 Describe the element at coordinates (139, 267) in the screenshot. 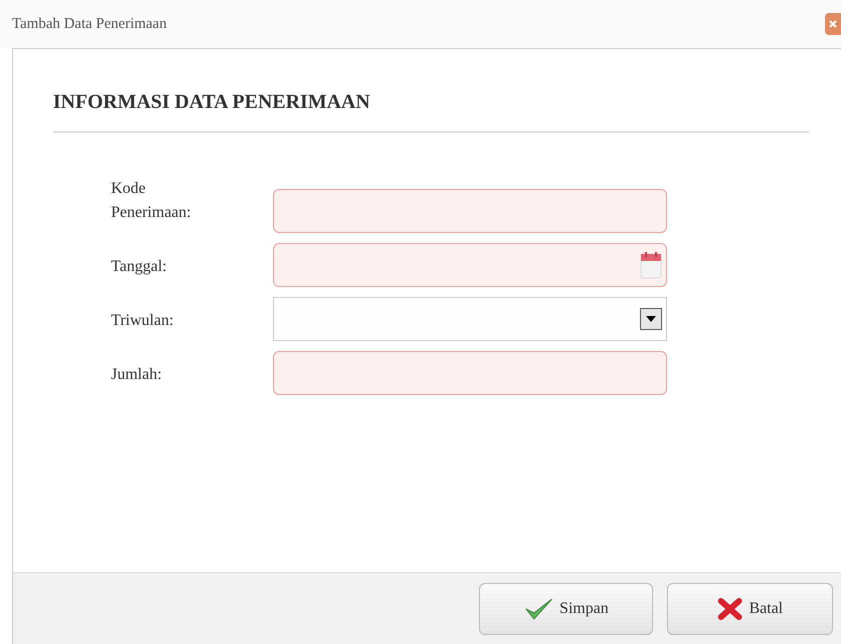

I see `field-label: Tanggal:` at that location.